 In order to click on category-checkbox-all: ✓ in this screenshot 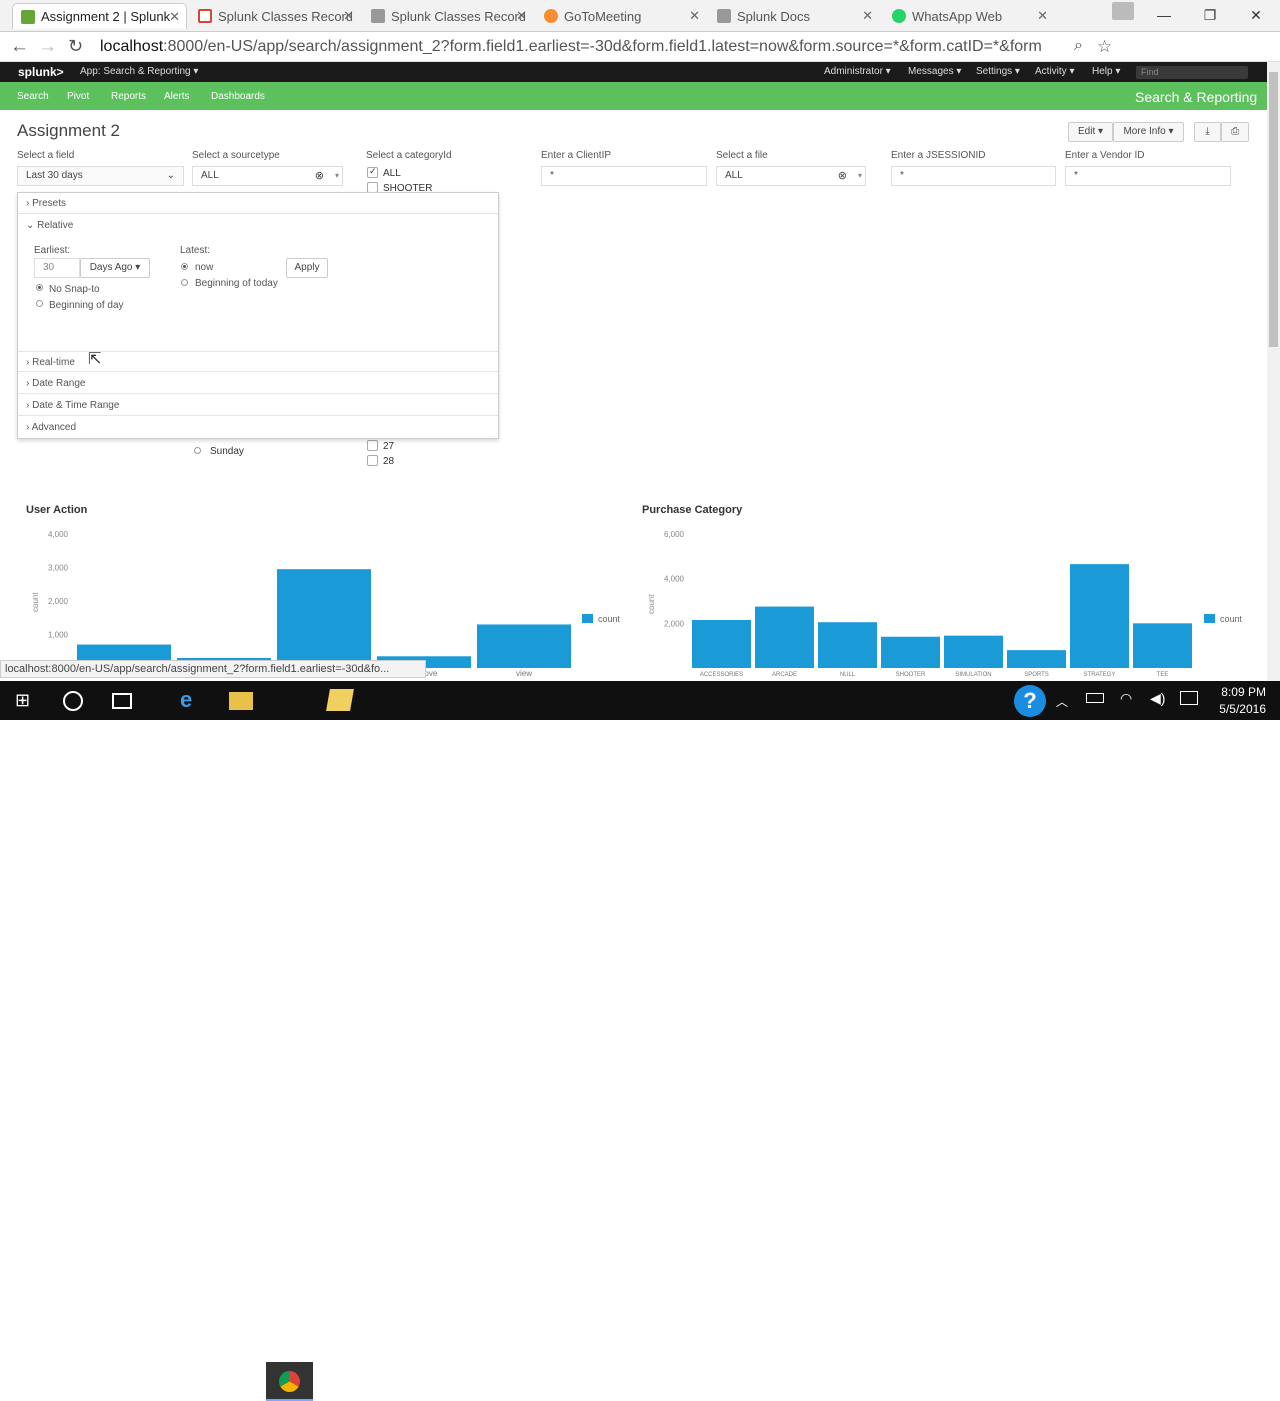, I will do `click(372, 172)`.